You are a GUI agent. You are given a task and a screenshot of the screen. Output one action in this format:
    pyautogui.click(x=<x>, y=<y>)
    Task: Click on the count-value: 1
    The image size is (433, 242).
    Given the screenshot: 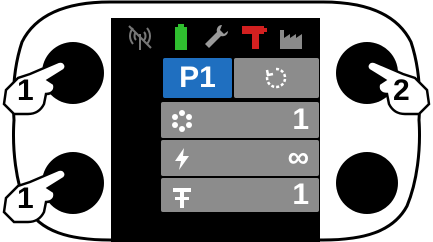 What is the action you would take?
    pyautogui.click(x=300, y=194)
    